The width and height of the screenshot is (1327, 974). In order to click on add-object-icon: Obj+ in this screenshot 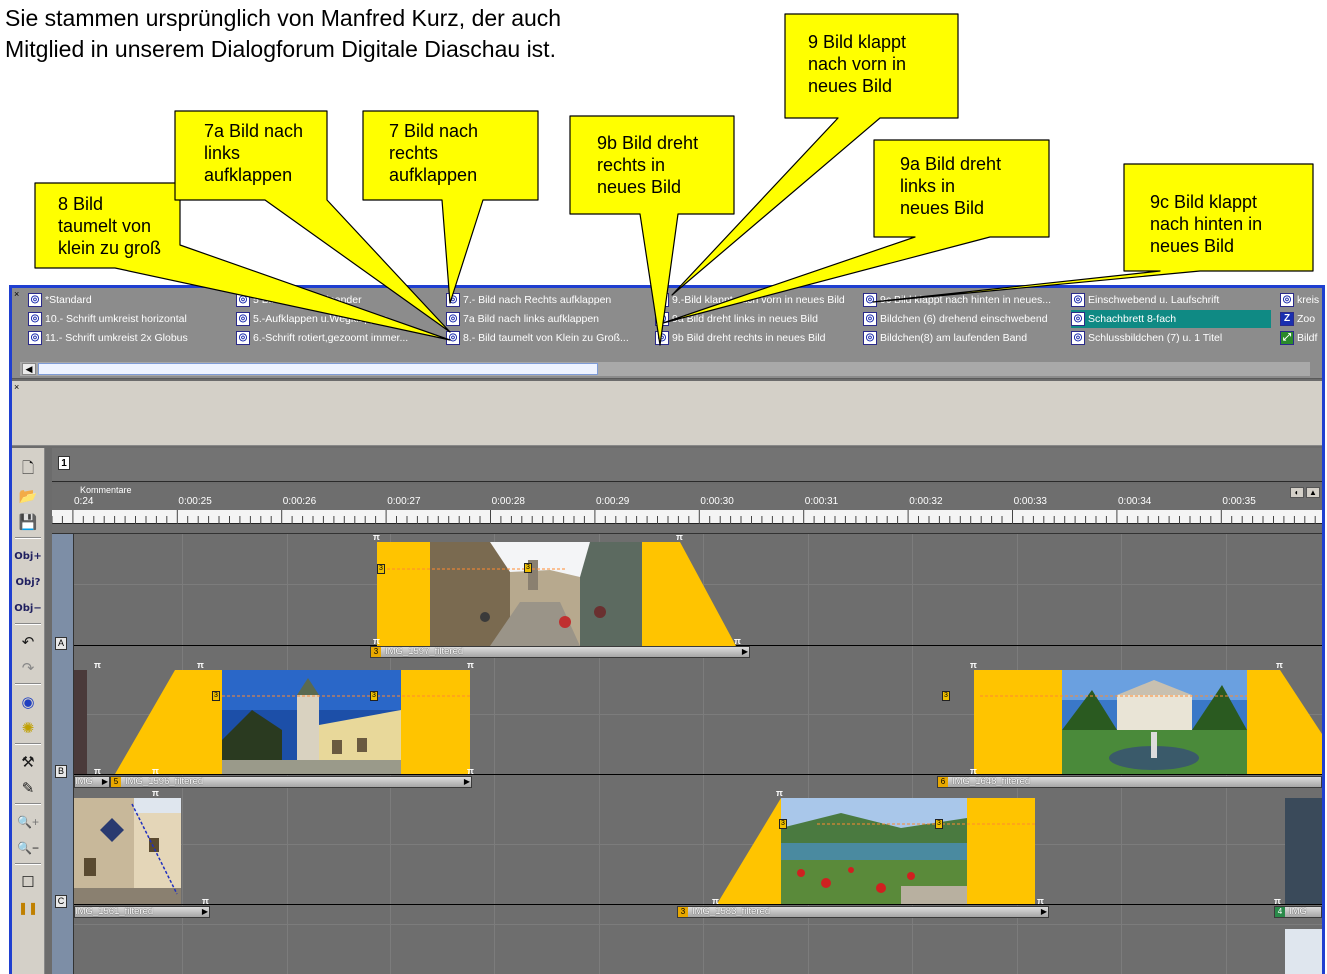, I will do `click(27, 556)`.